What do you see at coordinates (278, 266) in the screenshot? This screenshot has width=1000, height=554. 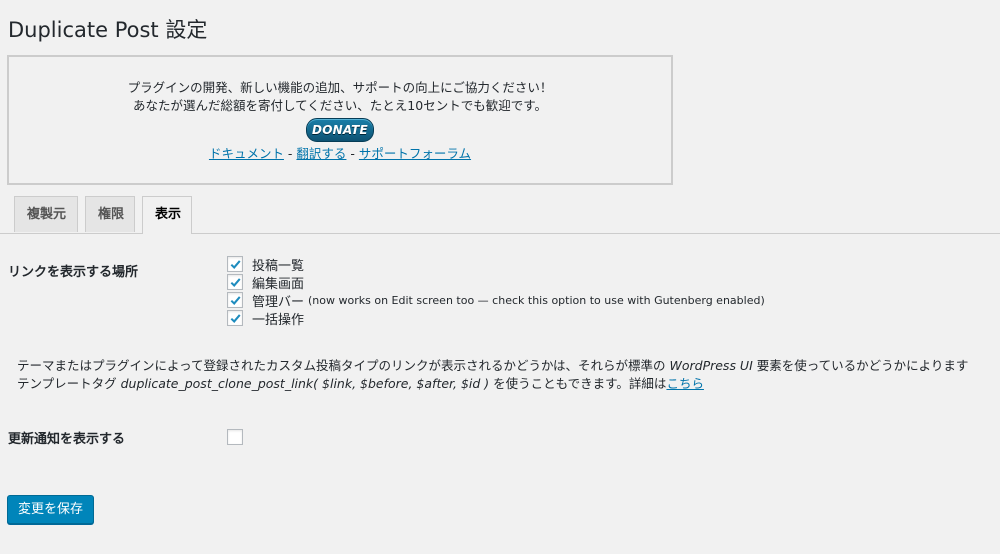 I see `post-list-label: 投稿一覧` at bounding box center [278, 266].